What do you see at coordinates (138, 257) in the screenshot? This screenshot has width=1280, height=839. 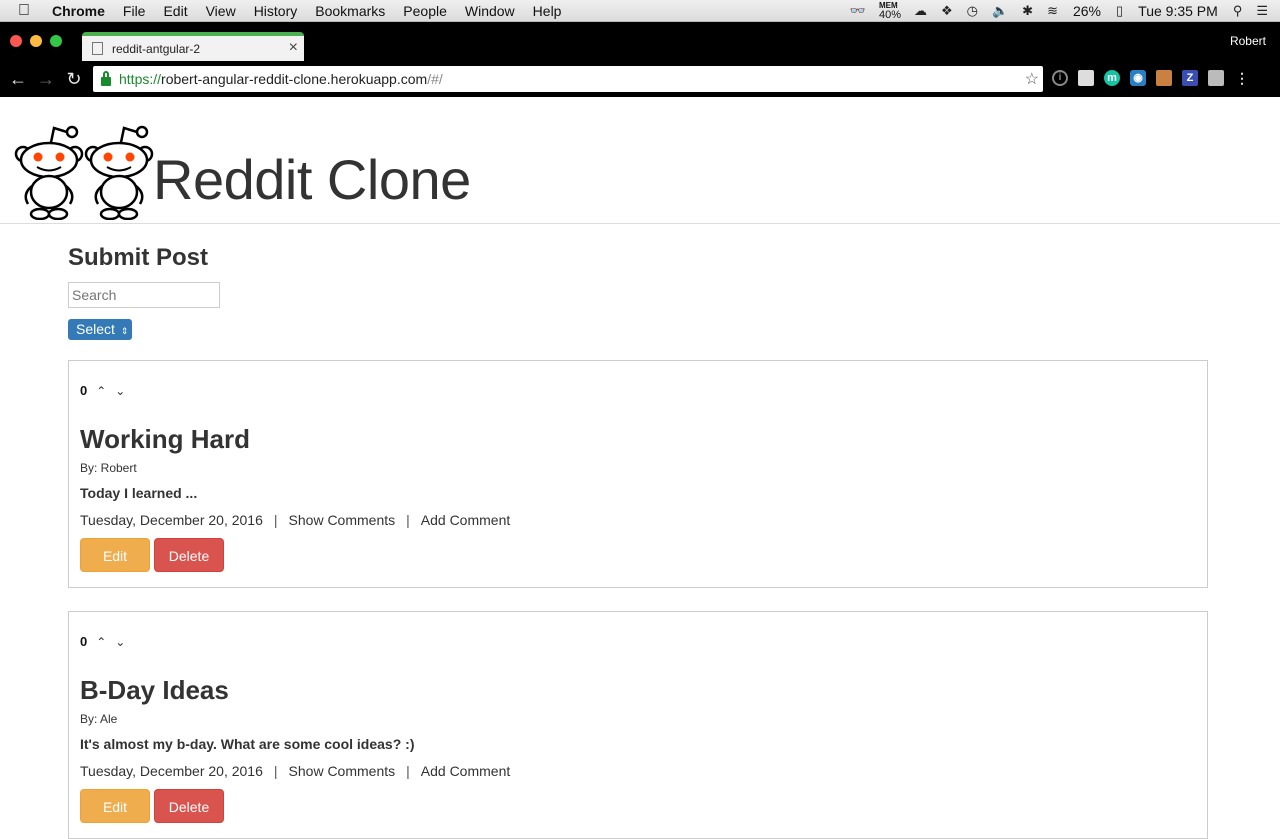 I see `submit-post-heading: Submit Post` at bounding box center [138, 257].